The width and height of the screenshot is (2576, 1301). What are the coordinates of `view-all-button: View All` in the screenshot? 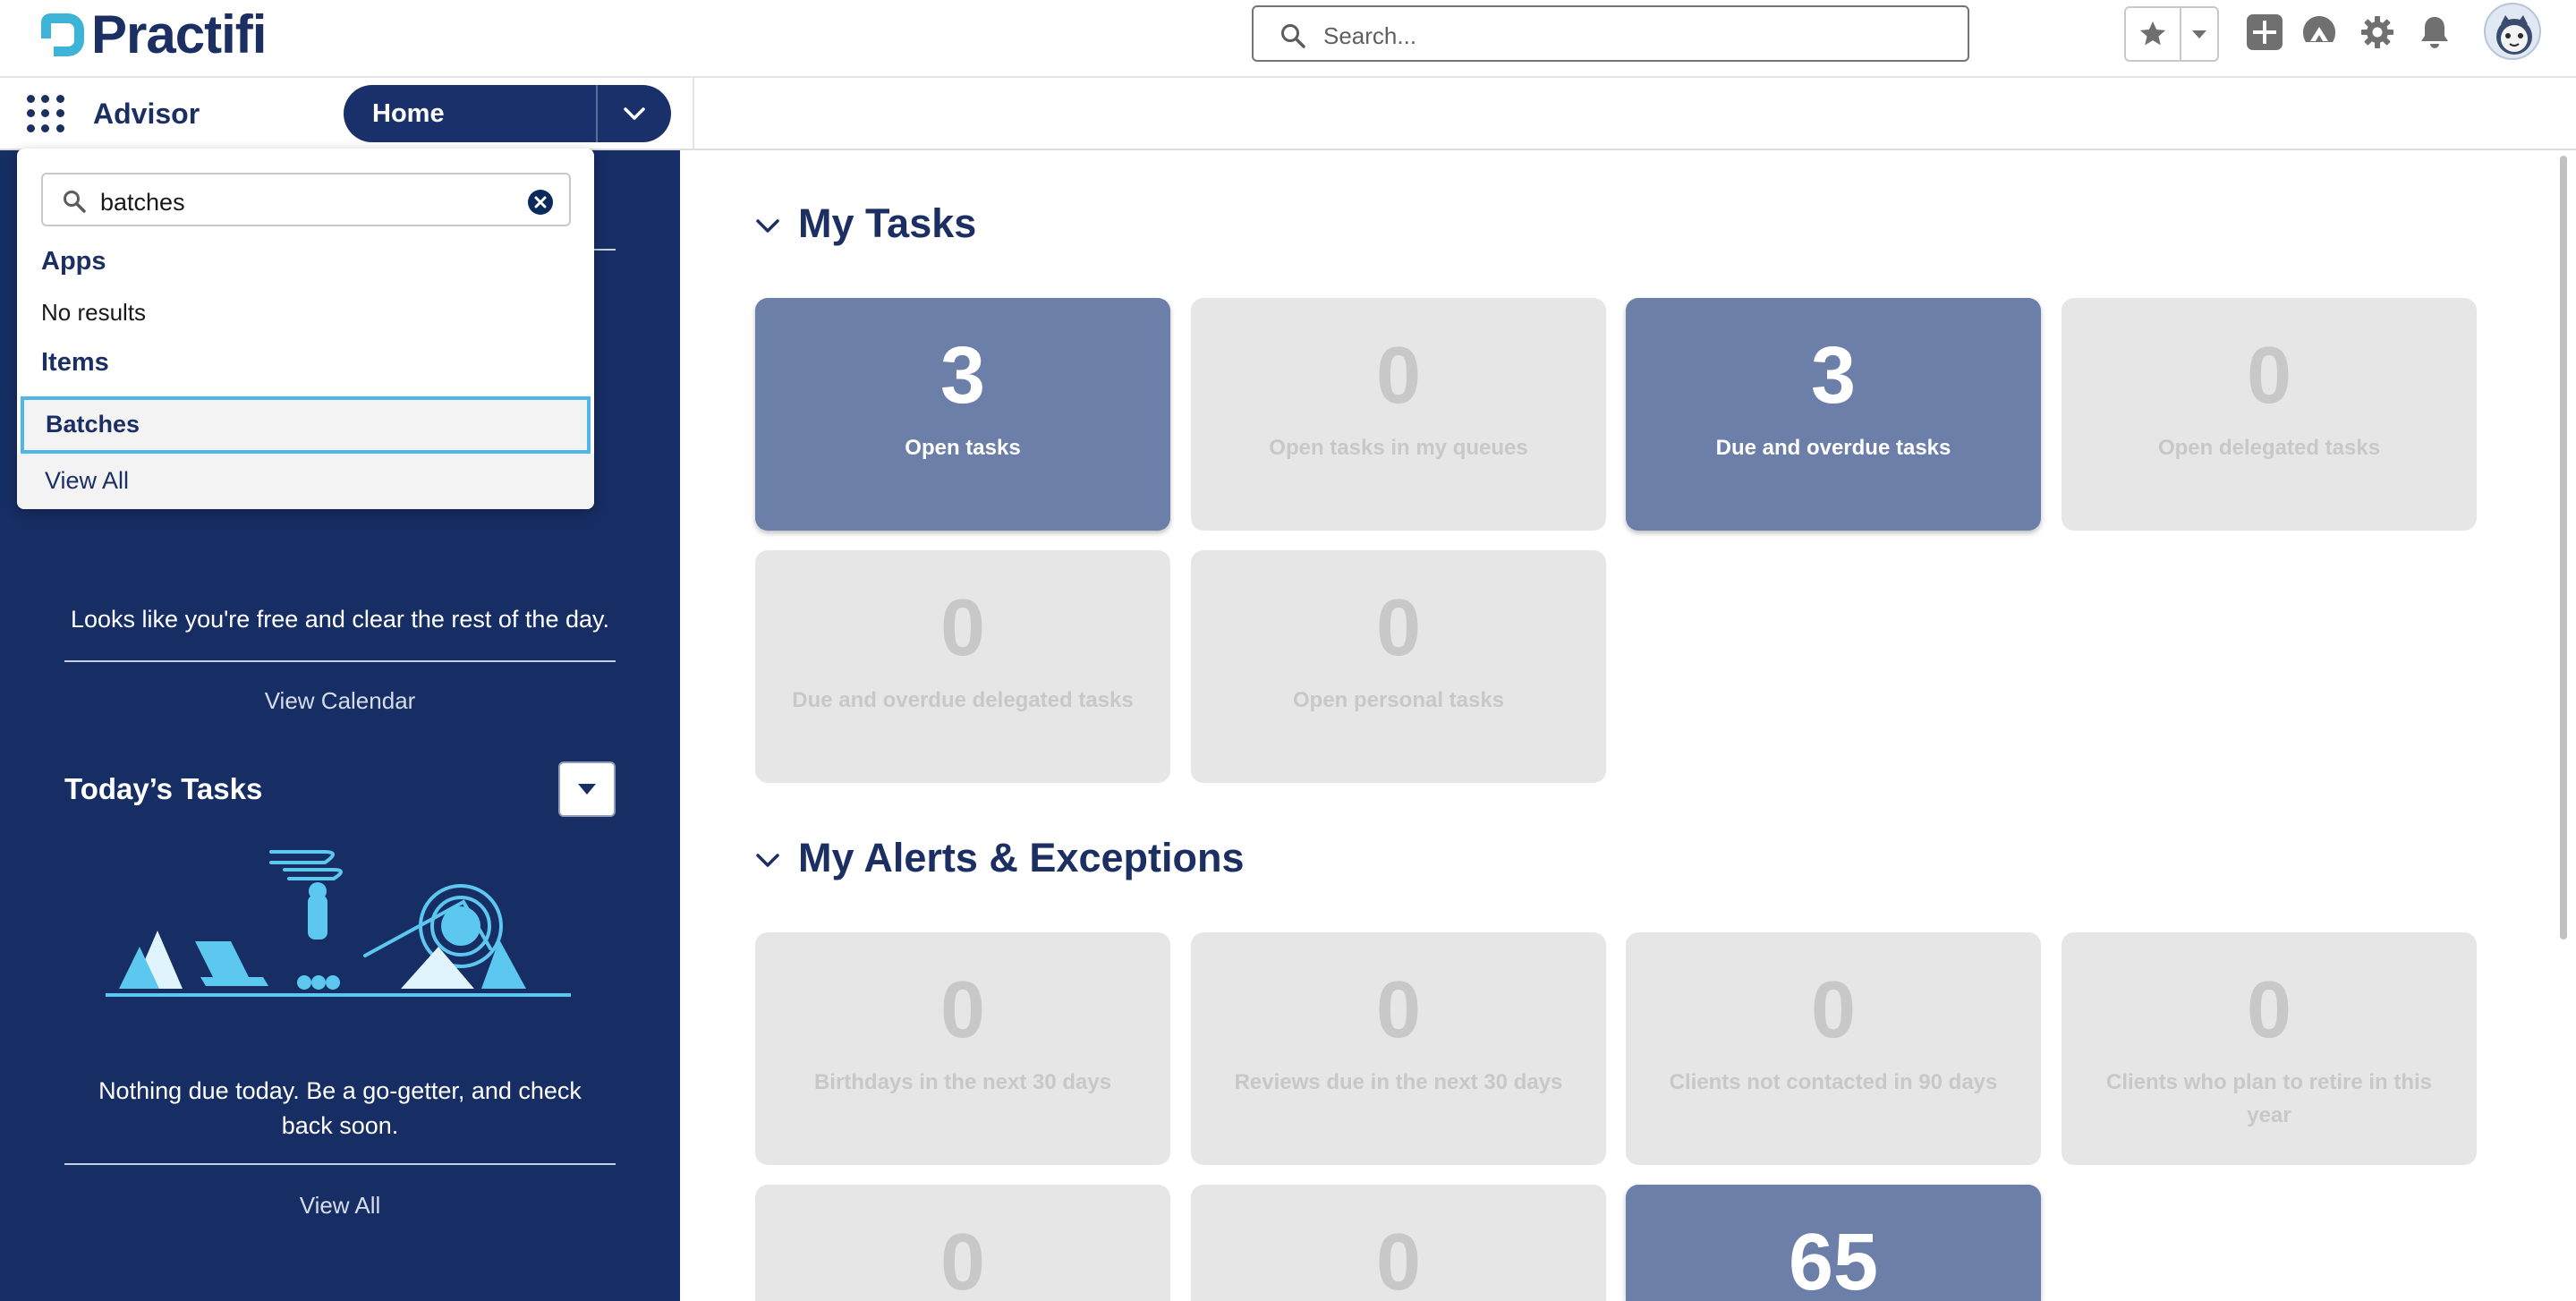 It's located at (305, 481).